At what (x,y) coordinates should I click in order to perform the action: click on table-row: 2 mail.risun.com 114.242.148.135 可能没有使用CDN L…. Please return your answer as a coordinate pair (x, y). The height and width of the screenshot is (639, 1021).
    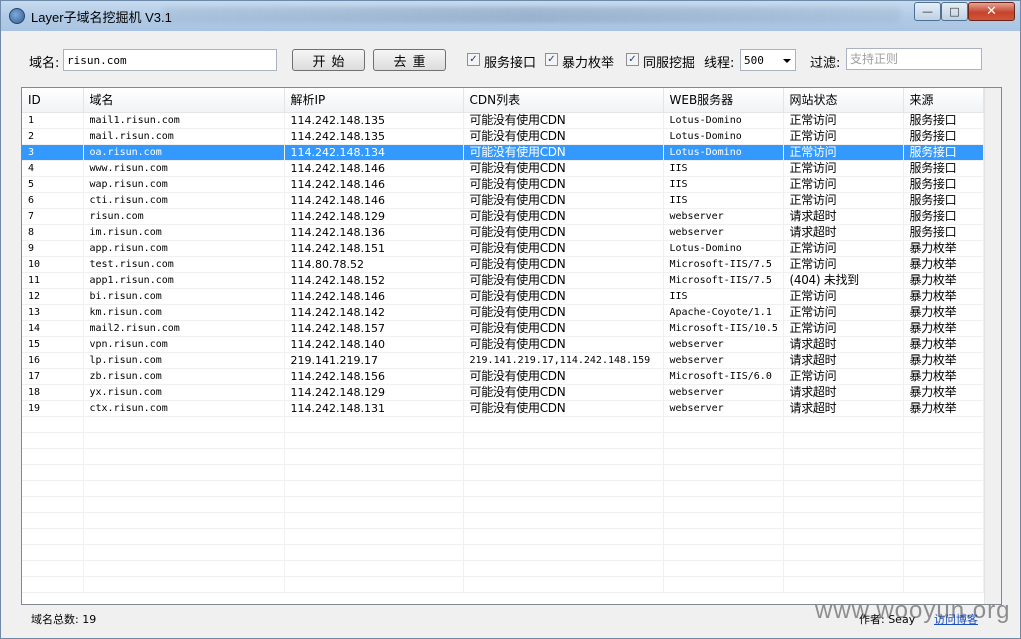
    Looking at the image, I should click on (503, 136).